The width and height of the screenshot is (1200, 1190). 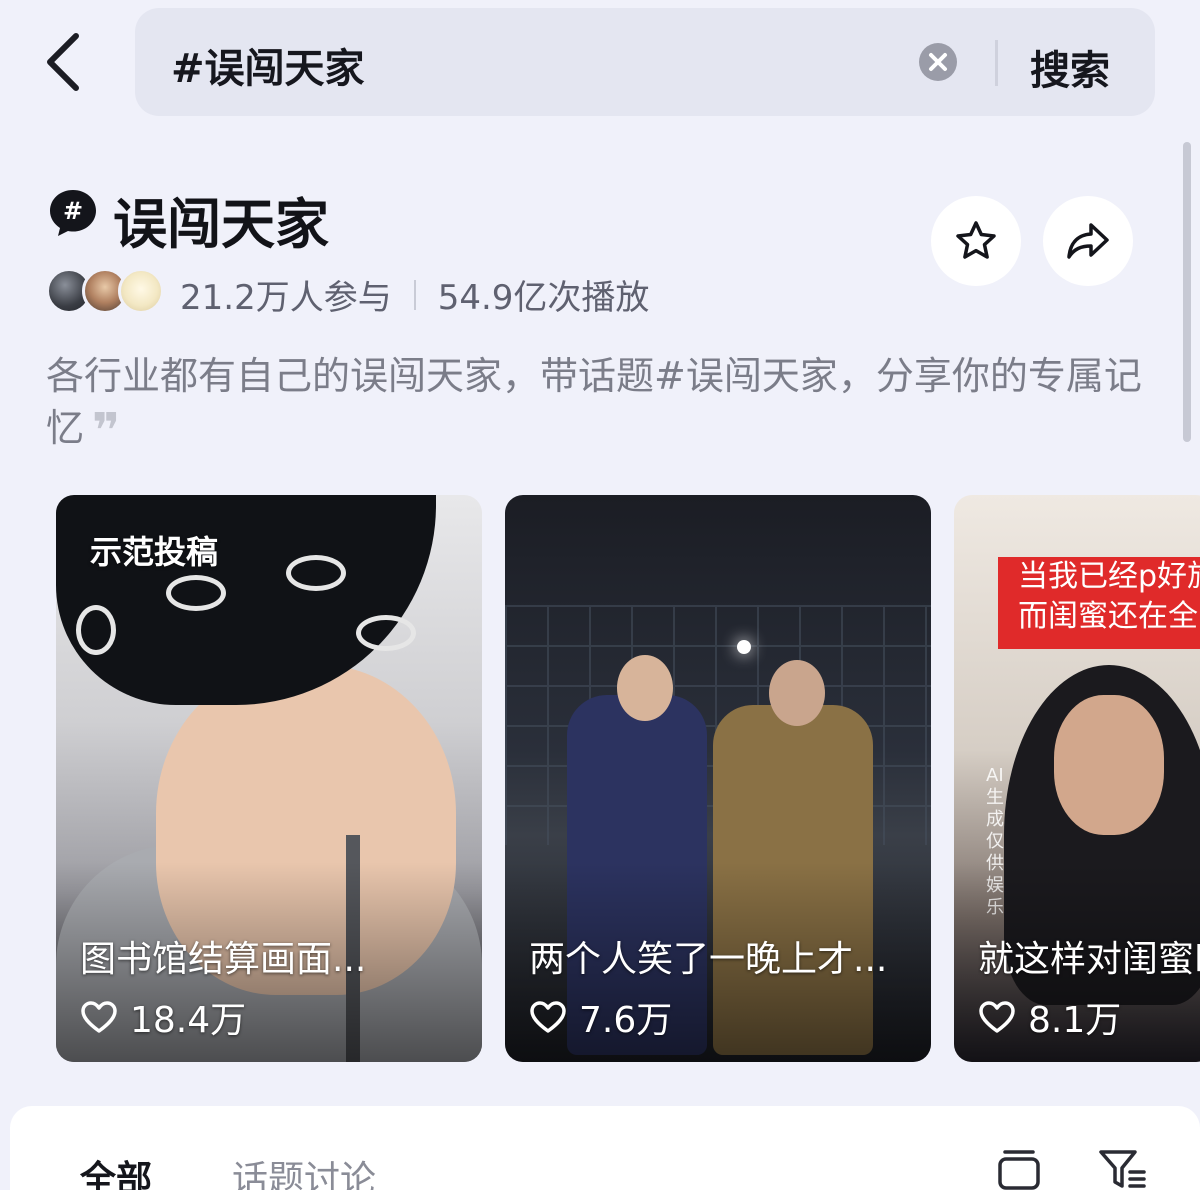 I want to click on like-count: 18.4万, so click(x=163, y=1017).